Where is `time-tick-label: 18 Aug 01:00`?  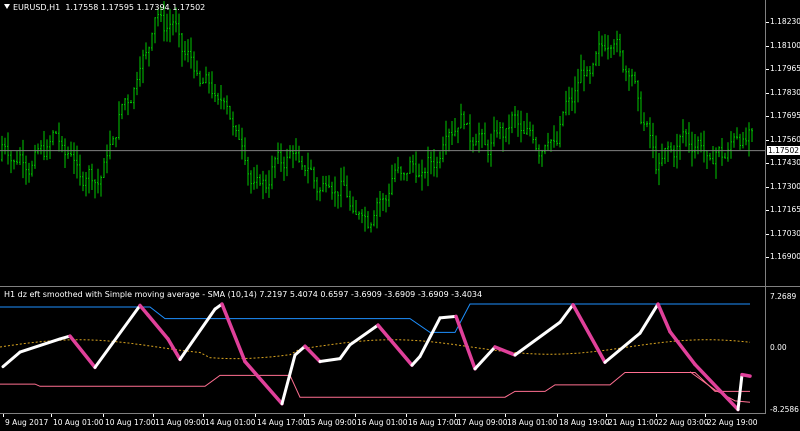 time-tick-label: 18 Aug 01:00 is located at coordinates (532, 422).